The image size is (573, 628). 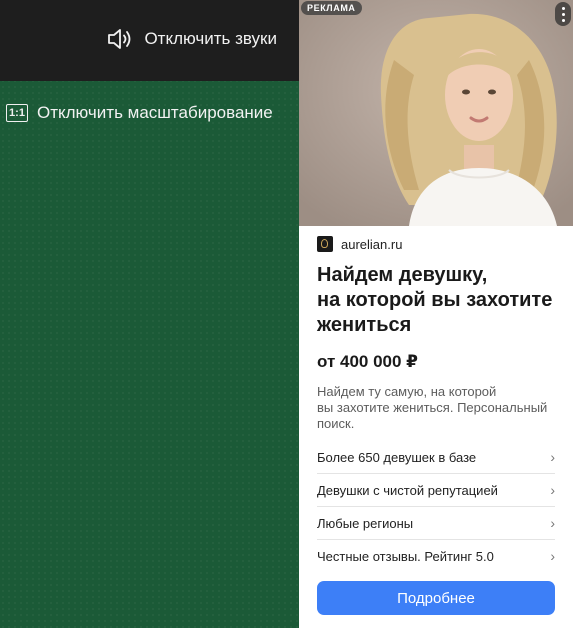 I want to click on actual-size-icon: 1:1, so click(x=17, y=113).